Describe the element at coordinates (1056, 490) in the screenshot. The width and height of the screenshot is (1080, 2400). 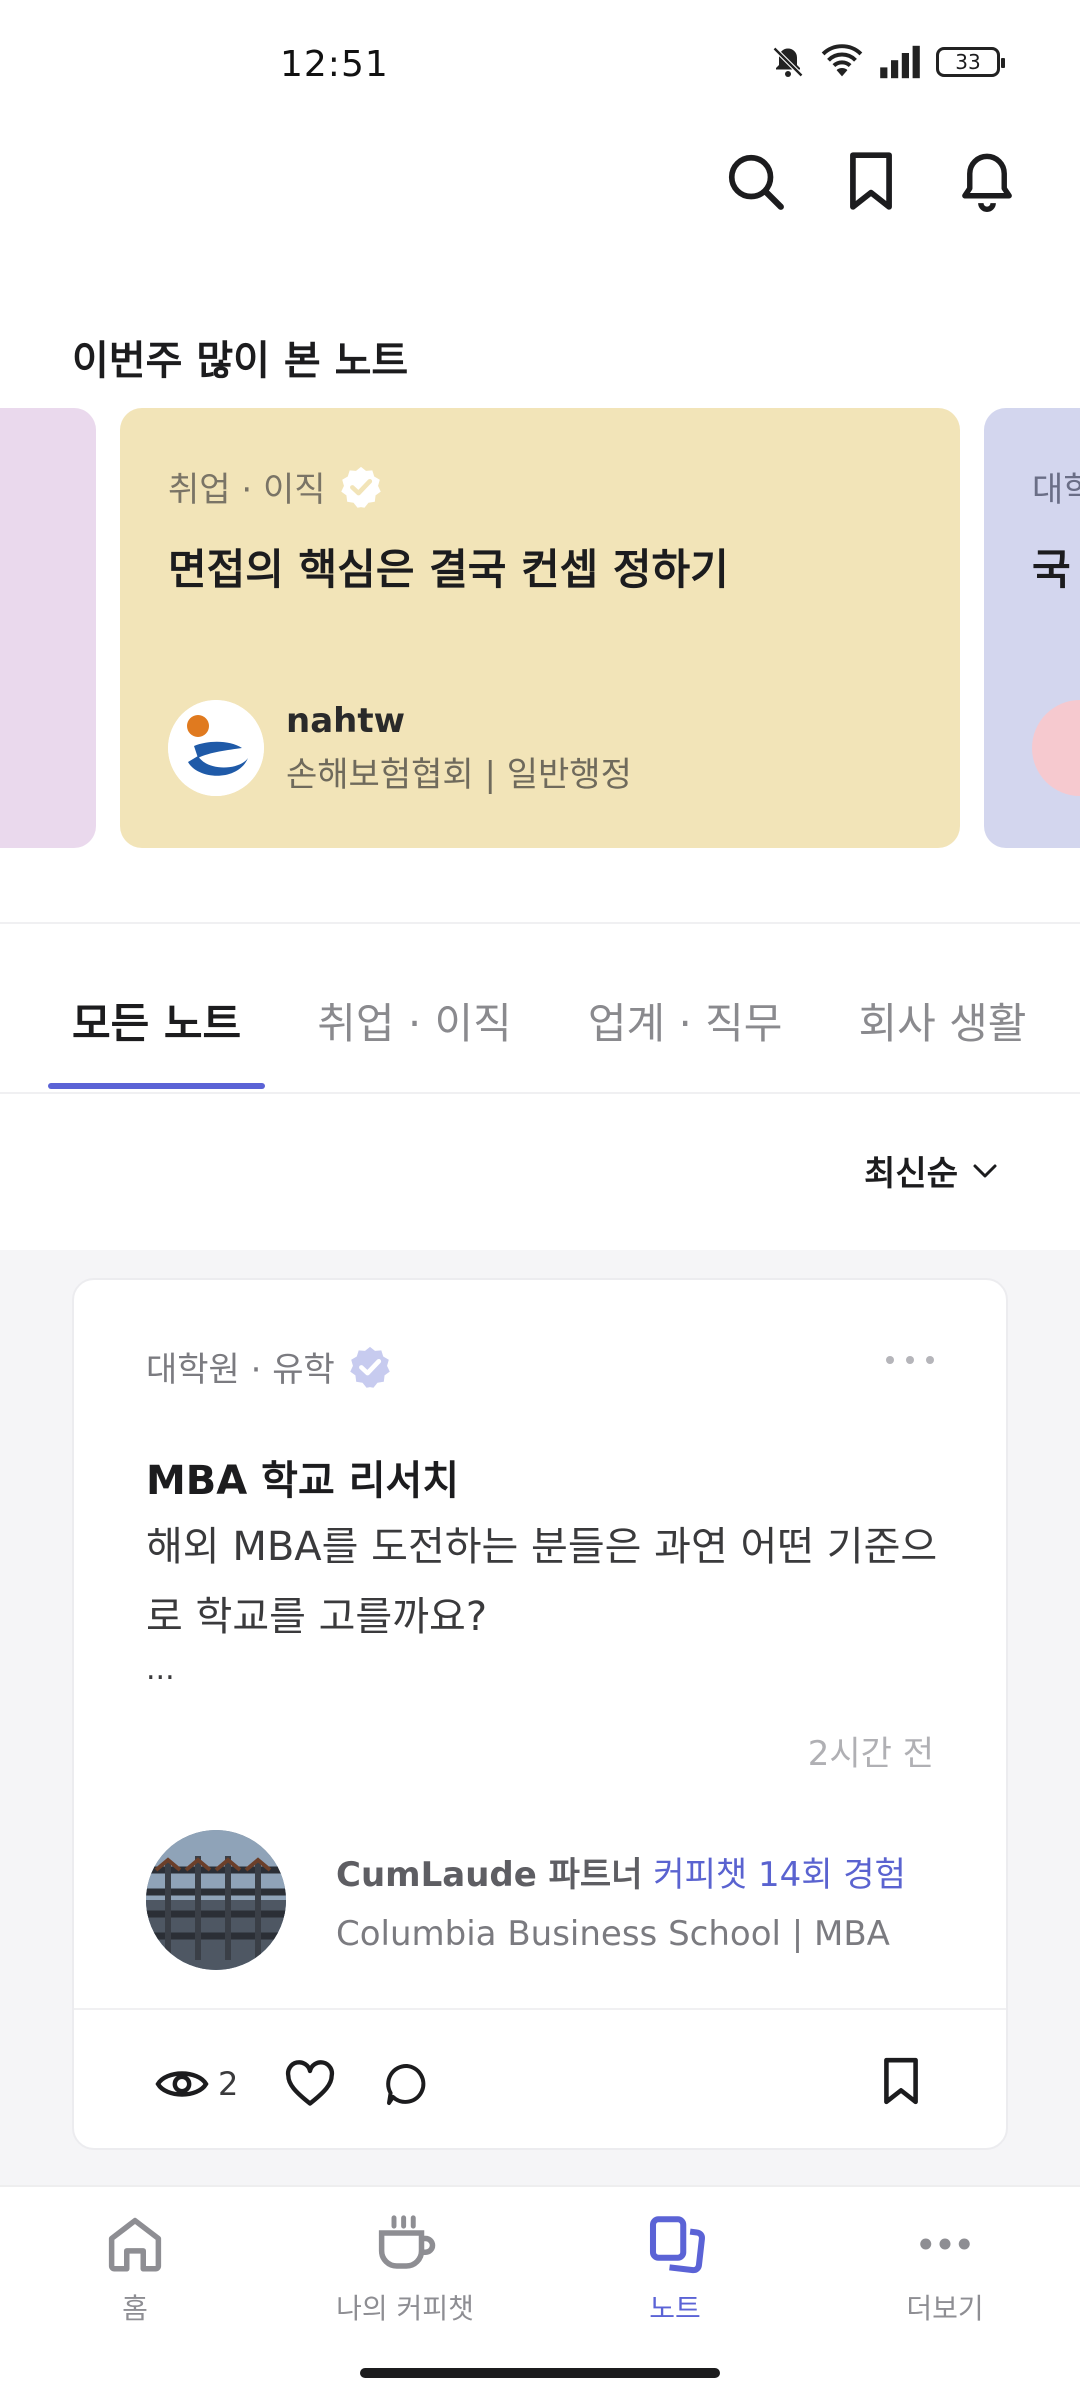
I see `card-category-label: 대학` at that location.